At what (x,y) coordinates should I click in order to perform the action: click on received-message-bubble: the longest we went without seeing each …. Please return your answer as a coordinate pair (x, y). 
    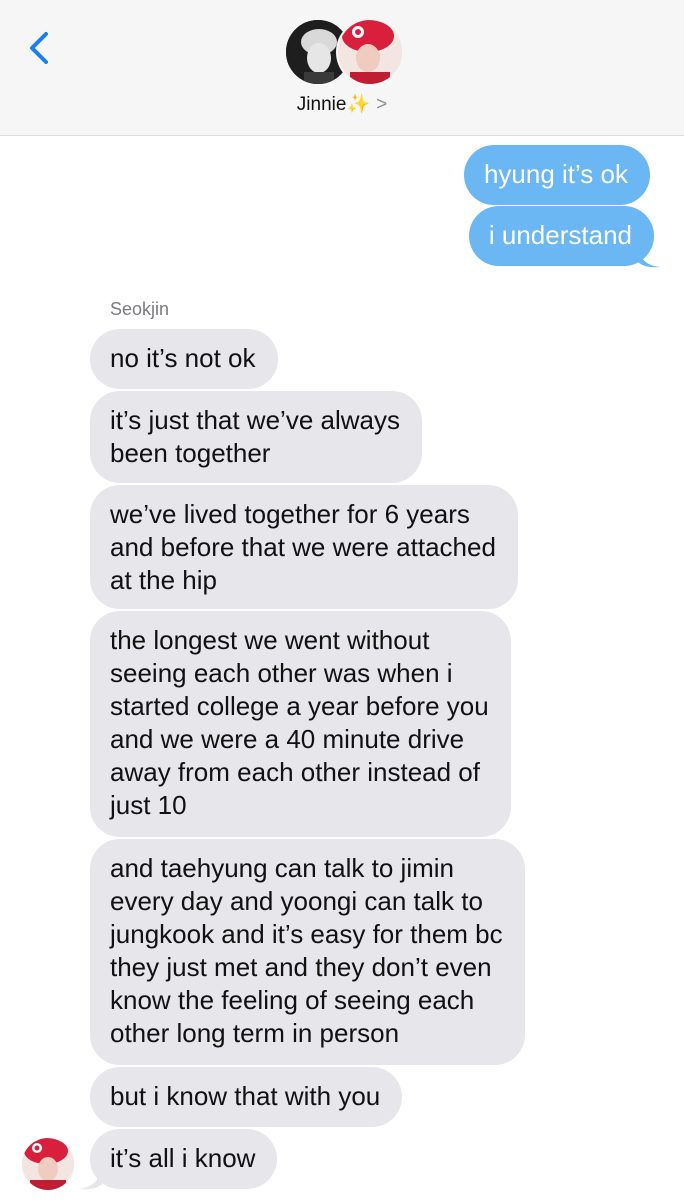
    Looking at the image, I should click on (300, 724).